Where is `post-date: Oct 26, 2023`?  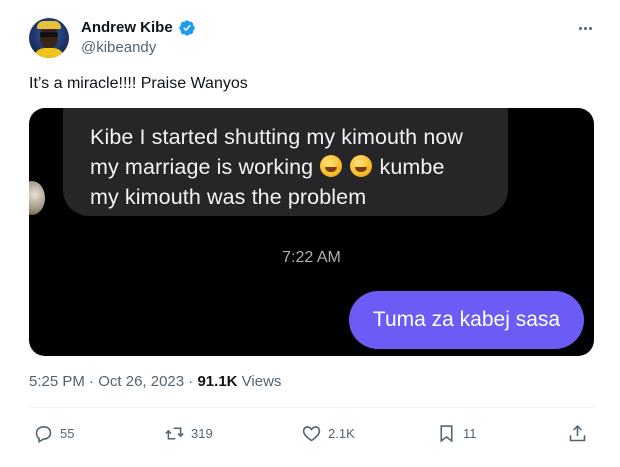
post-date: Oct 26, 2023 is located at coordinates (141, 381).